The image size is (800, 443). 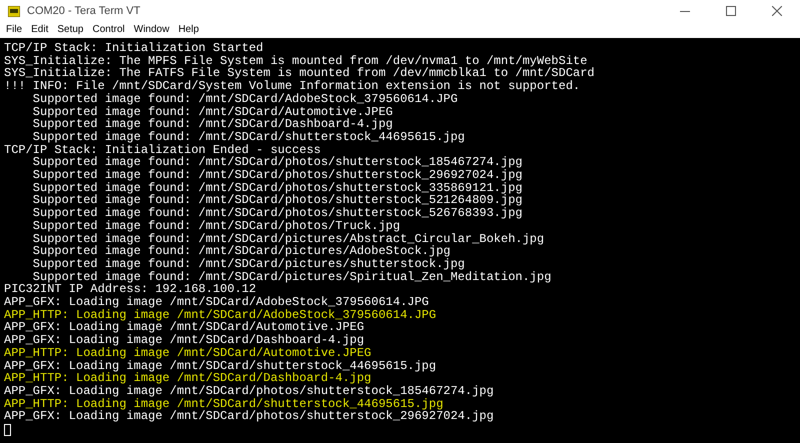 What do you see at coordinates (152, 29) in the screenshot?
I see `menu-item: Window` at bounding box center [152, 29].